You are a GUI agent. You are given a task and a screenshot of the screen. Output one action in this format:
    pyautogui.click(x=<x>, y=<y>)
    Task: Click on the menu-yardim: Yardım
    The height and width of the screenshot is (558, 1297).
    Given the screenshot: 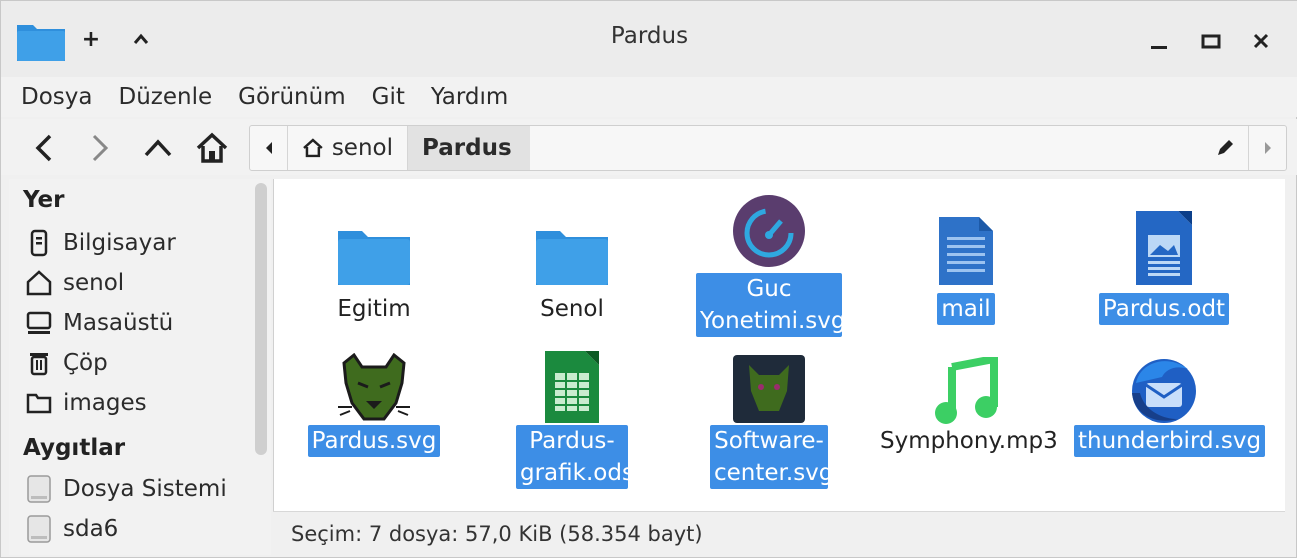 What is the action you would take?
    pyautogui.click(x=469, y=97)
    